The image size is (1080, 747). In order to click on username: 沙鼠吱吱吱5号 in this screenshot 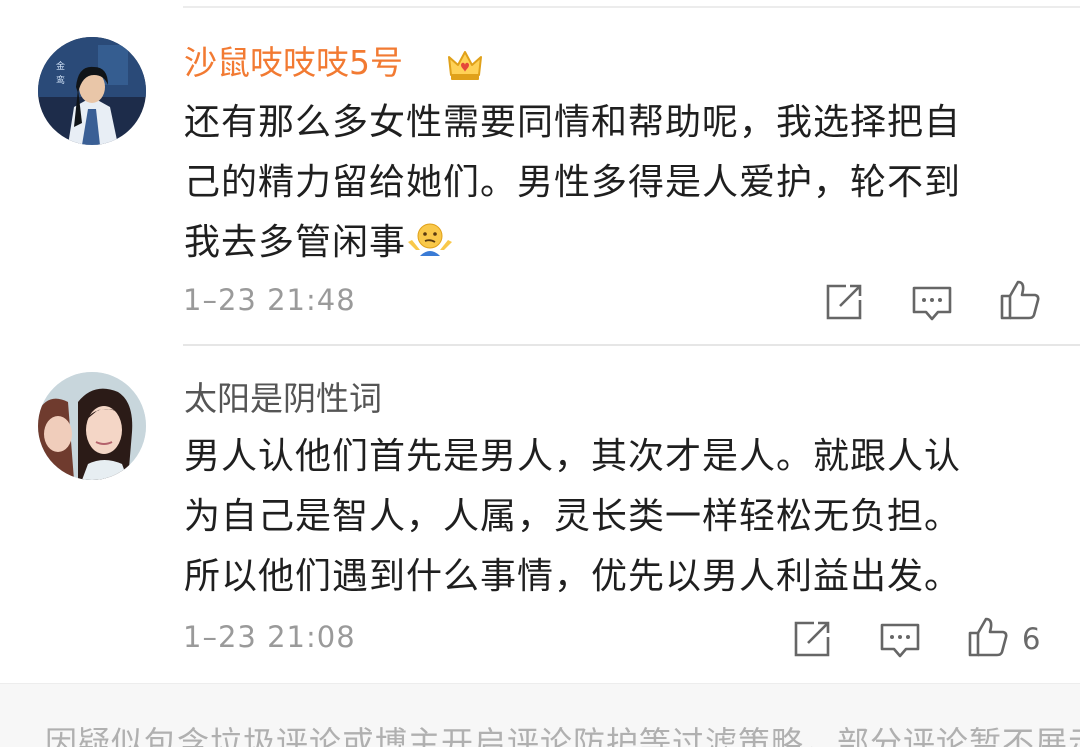, I will do `click(293, 63)`.